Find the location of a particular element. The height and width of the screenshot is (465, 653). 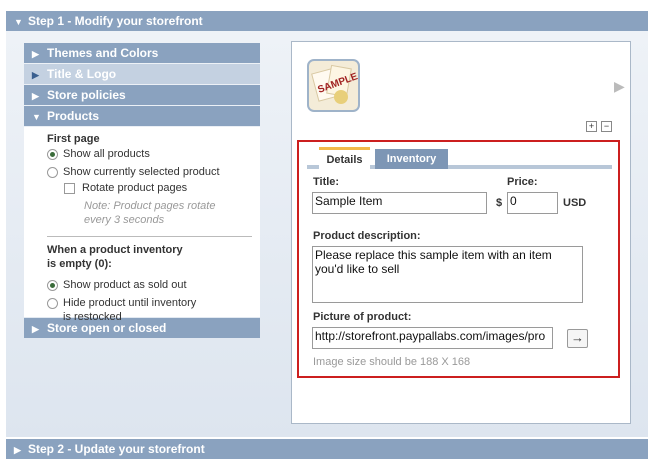

rotate-checkbox: Rotate product pages is located at coordinates (125, 188).